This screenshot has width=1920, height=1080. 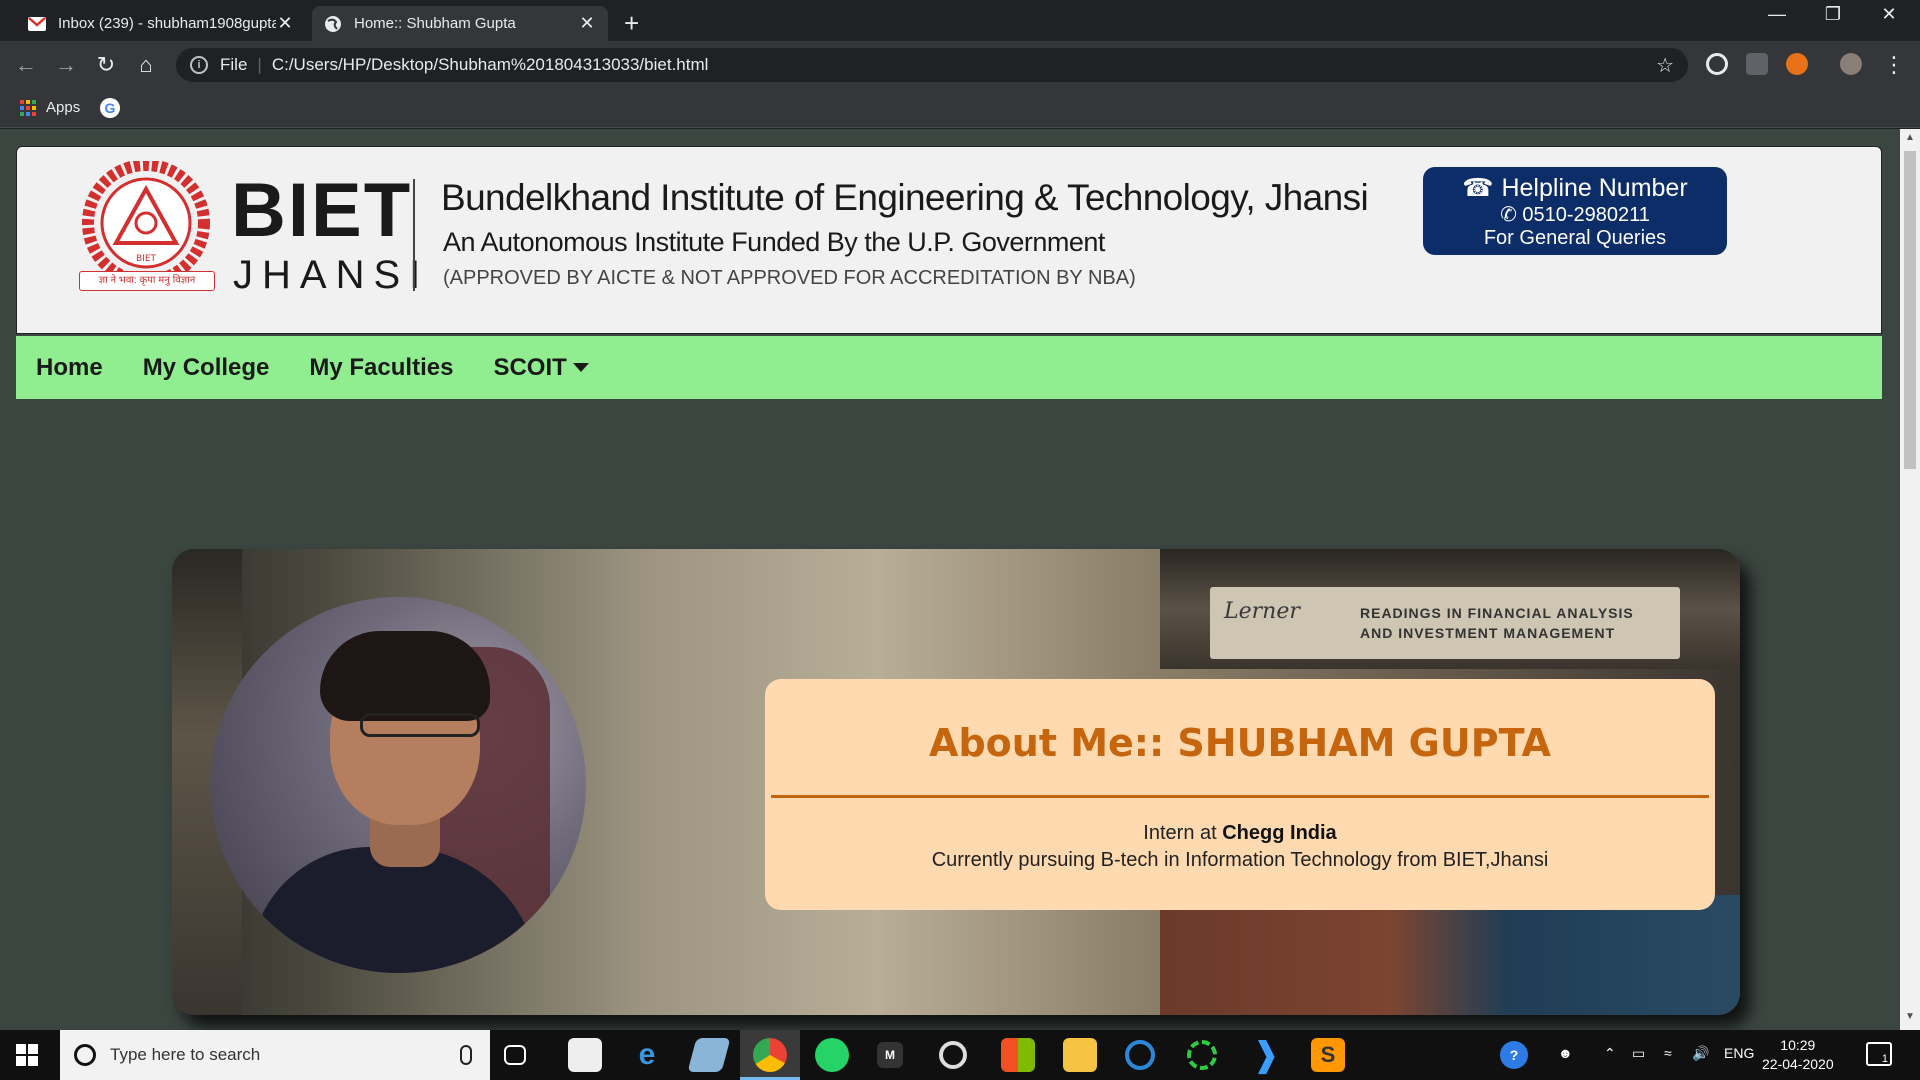 What do you see at coordinates (1450, 955) in the screenshot?
I see `hero-bookshelf-bottom` at bounding box center [1450, 955].